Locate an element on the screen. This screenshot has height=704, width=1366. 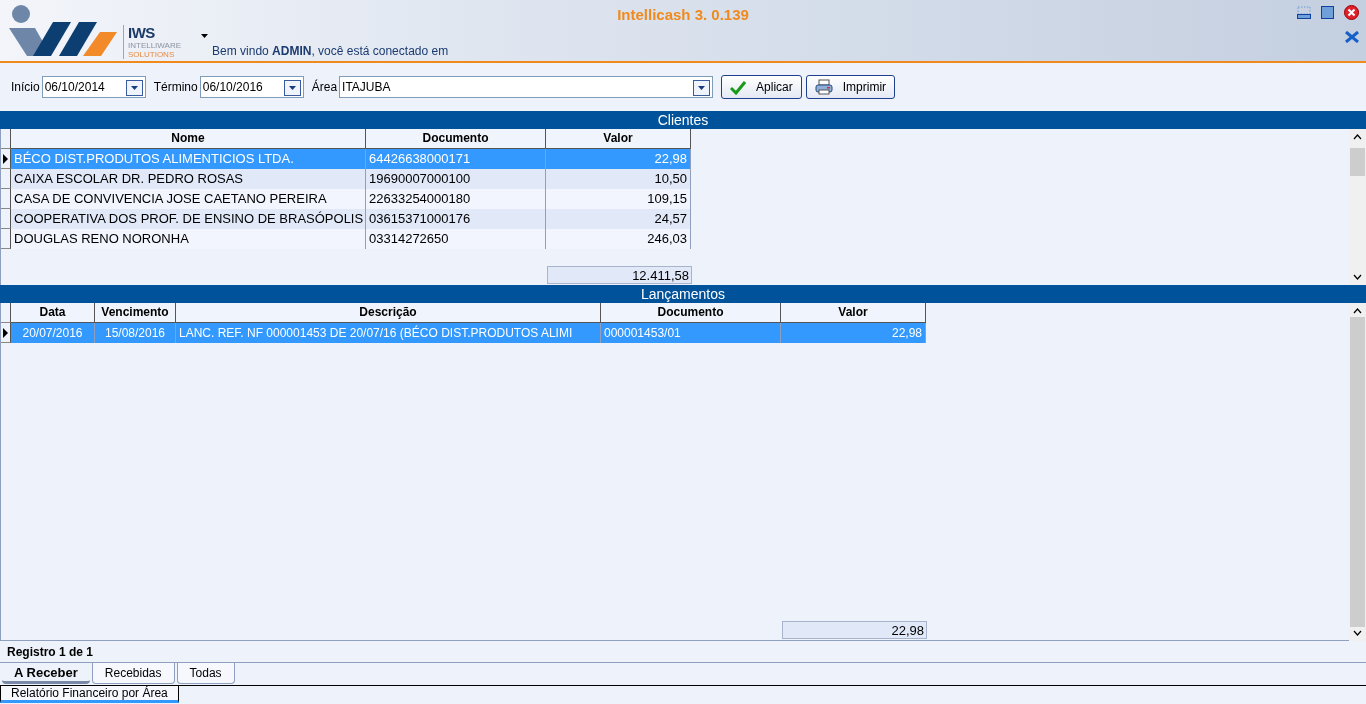
logo-name: IWS is located at coordinates (142, 33).